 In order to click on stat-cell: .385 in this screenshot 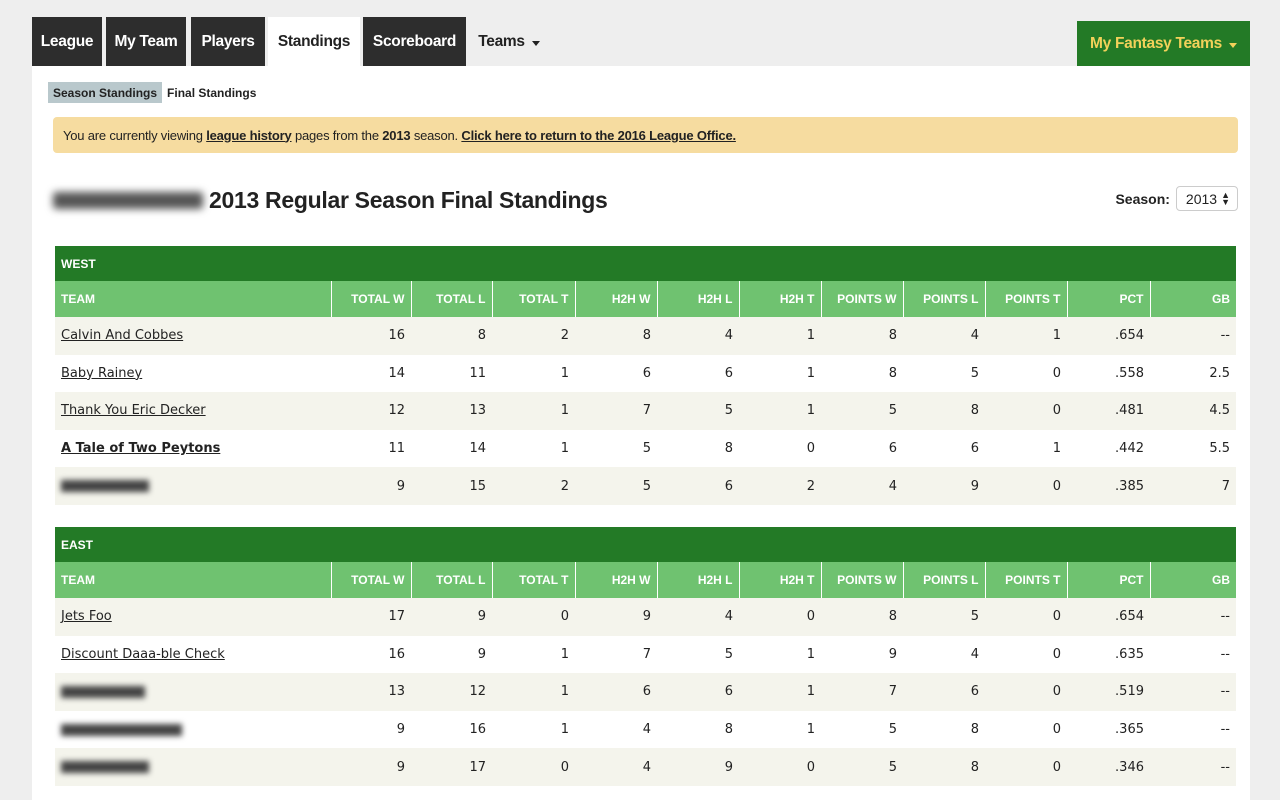, I will do `click(1108, 486)`.